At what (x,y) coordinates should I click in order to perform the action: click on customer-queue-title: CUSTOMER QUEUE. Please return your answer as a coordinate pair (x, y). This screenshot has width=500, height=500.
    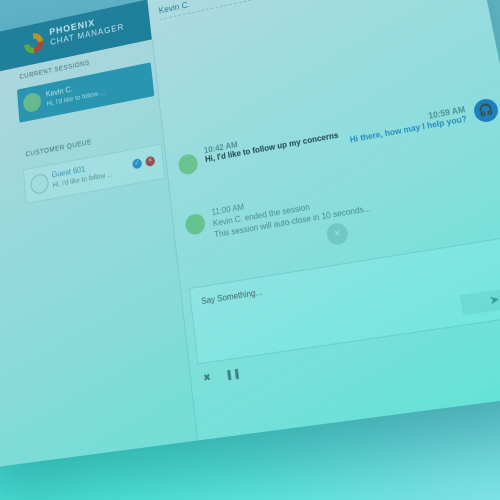
    Looking at the image, I should click on (59, 149).